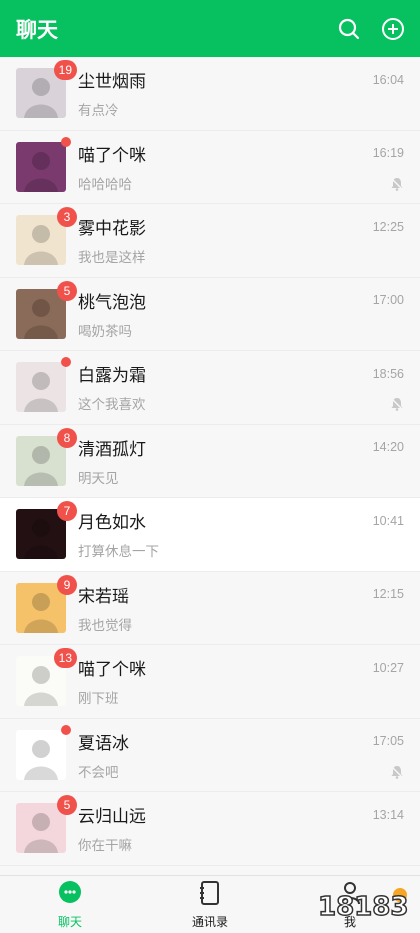 The image size is (420, 933). What do you see at coordinates (67, 217) in the screenshot?
I see `unread-count-badge: 3` at bounding box center [67, 217].